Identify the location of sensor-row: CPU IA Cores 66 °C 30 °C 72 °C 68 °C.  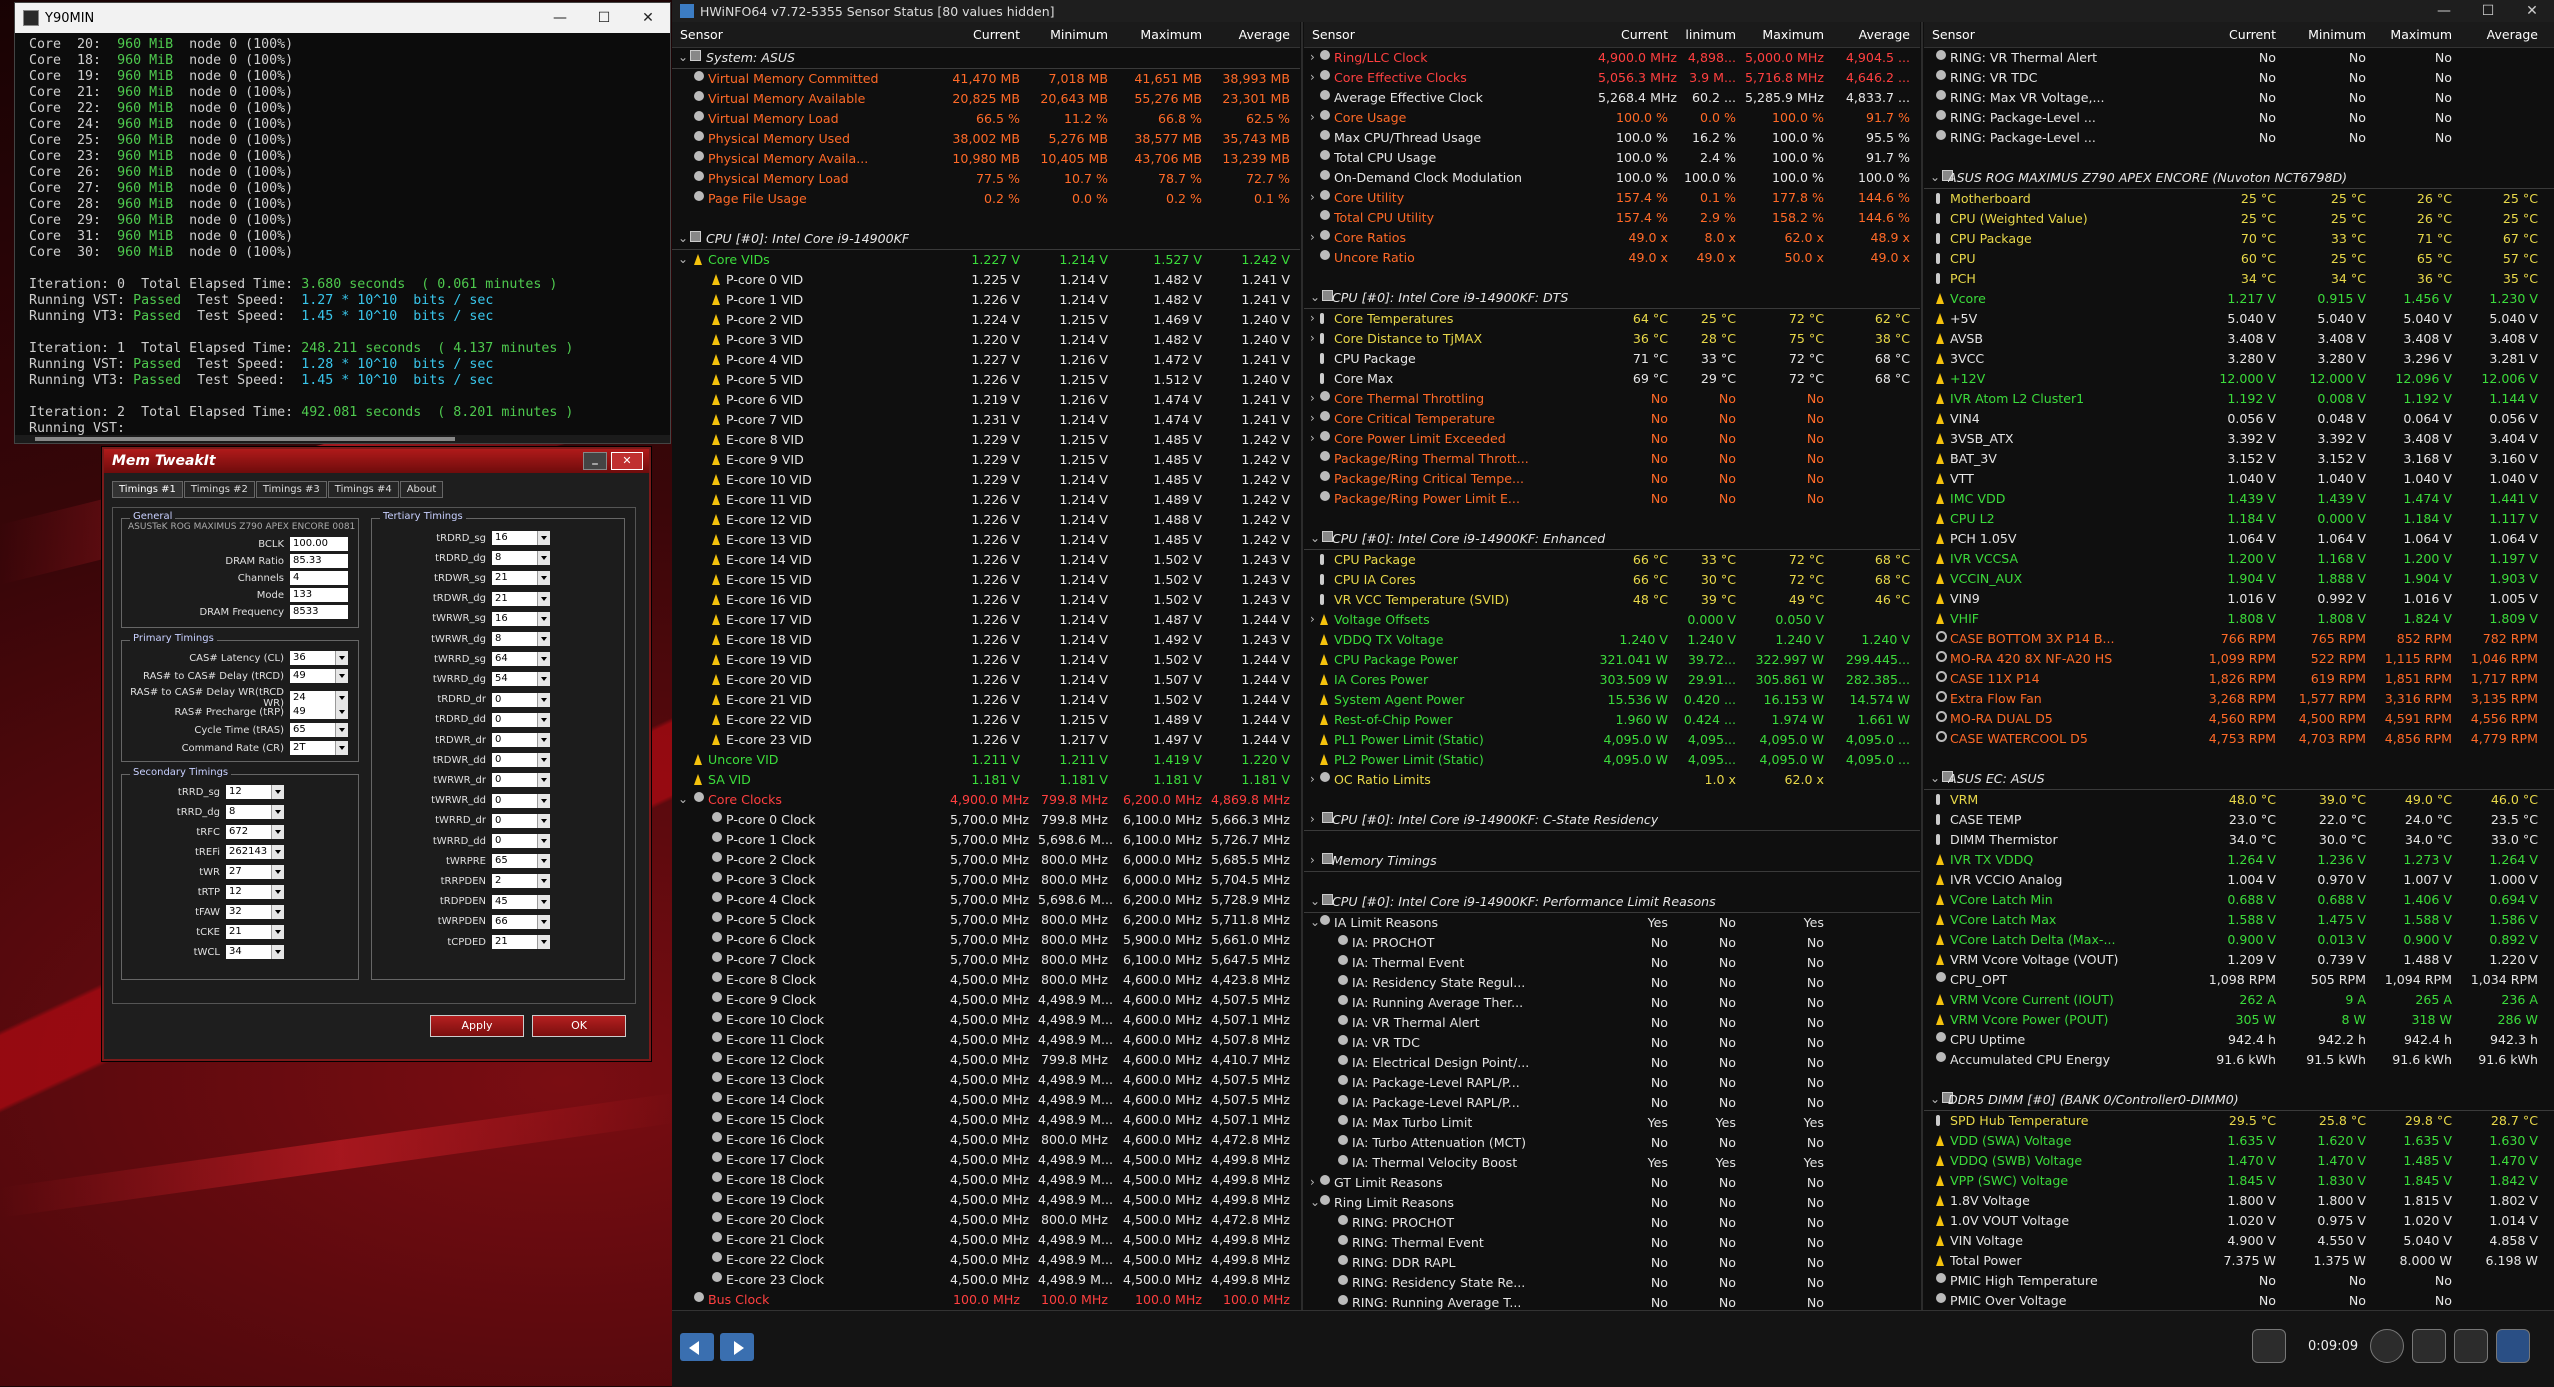
(1612, 580).